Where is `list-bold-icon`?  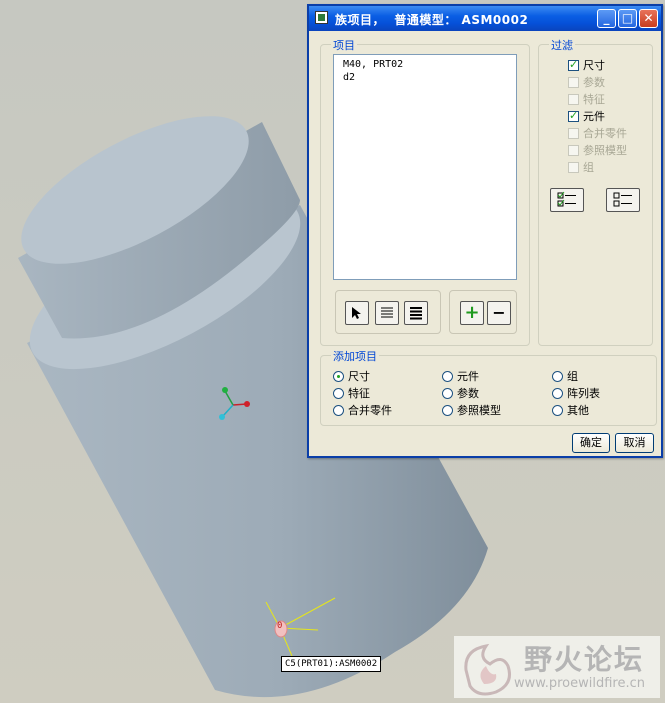
list-bold-icon is located at coordinates (416, 313).